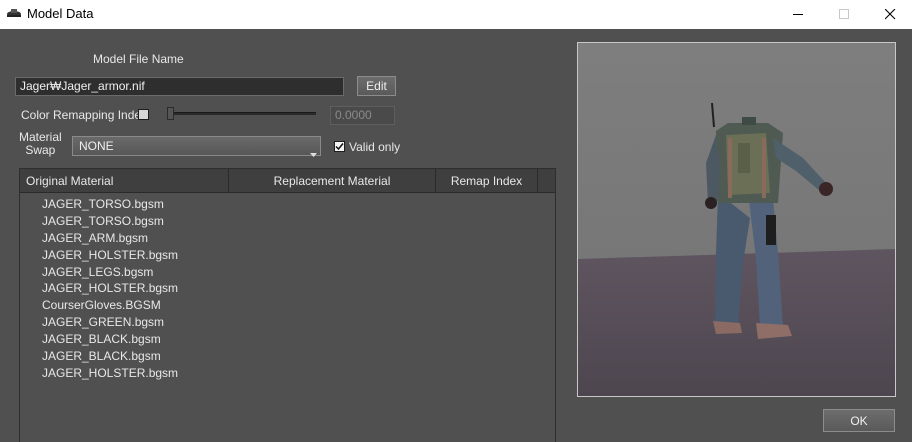 The image size is (912, 442). I want to click on material-swap-select: NONE, so click(196, 146).